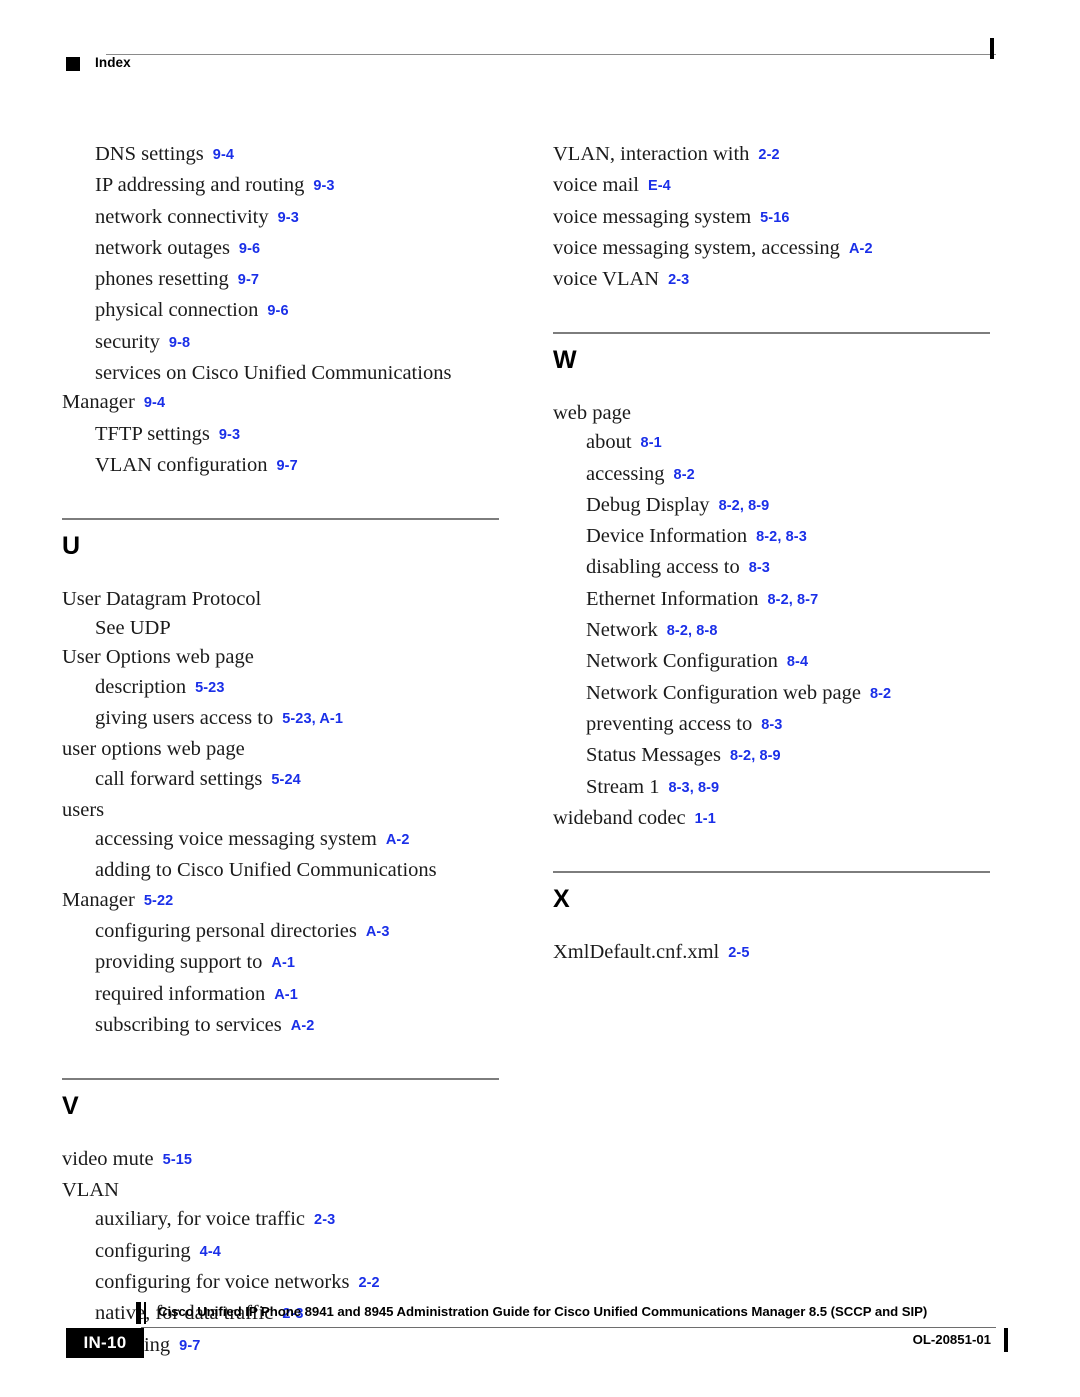 The width and height of the screenshot is (1080, 1397). What do you see at coordinates (298, 155) in the screenshot?
I see `index-entry: DNS settings 9-4` at bounding box center [298, 155].